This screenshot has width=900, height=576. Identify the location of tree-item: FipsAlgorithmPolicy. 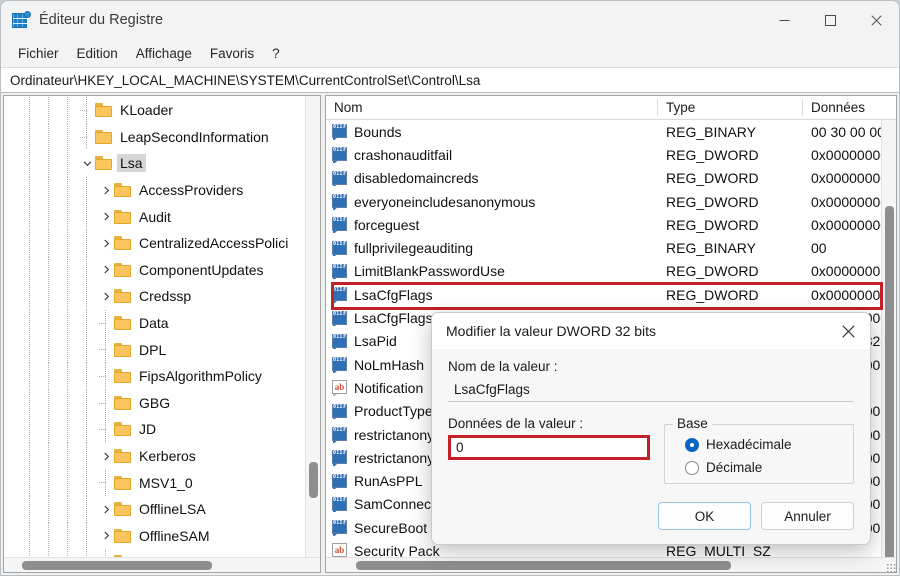
(162, 376).